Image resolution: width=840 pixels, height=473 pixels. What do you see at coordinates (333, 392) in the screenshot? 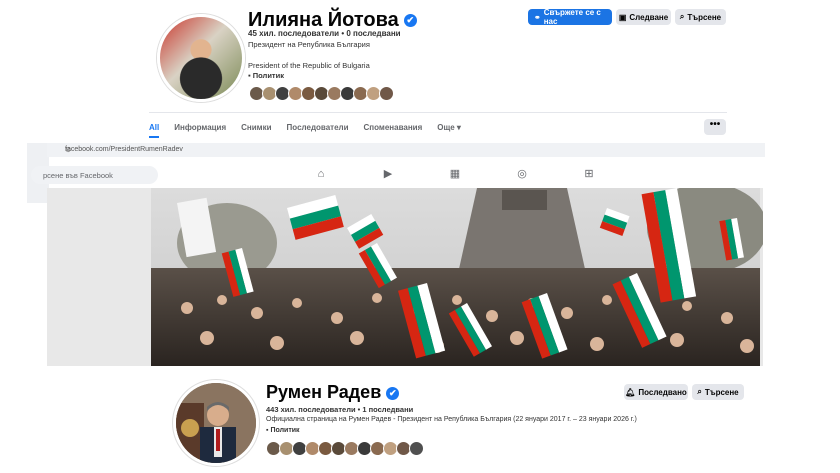
I see `page-title-bottom: Румен Радев ✔` at bounding box center [333, 392].